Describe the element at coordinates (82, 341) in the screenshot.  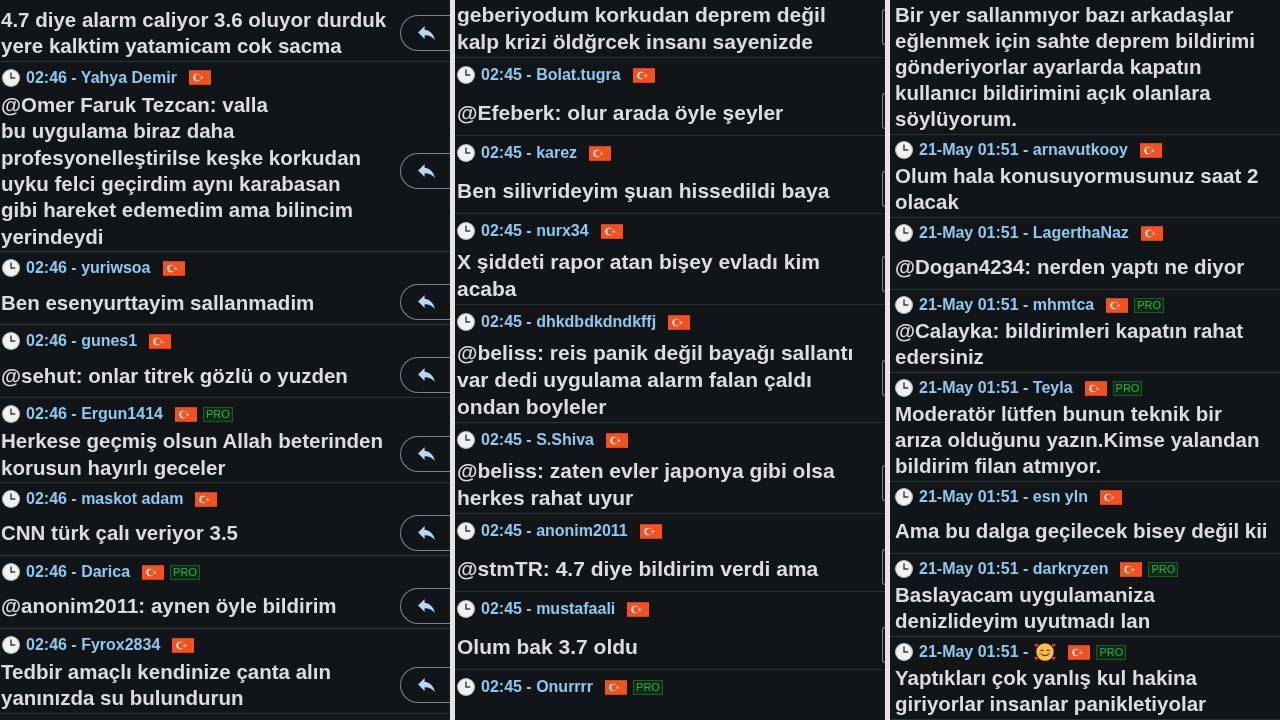
I see `message-meta: 02:46 - gunes1` at that location.